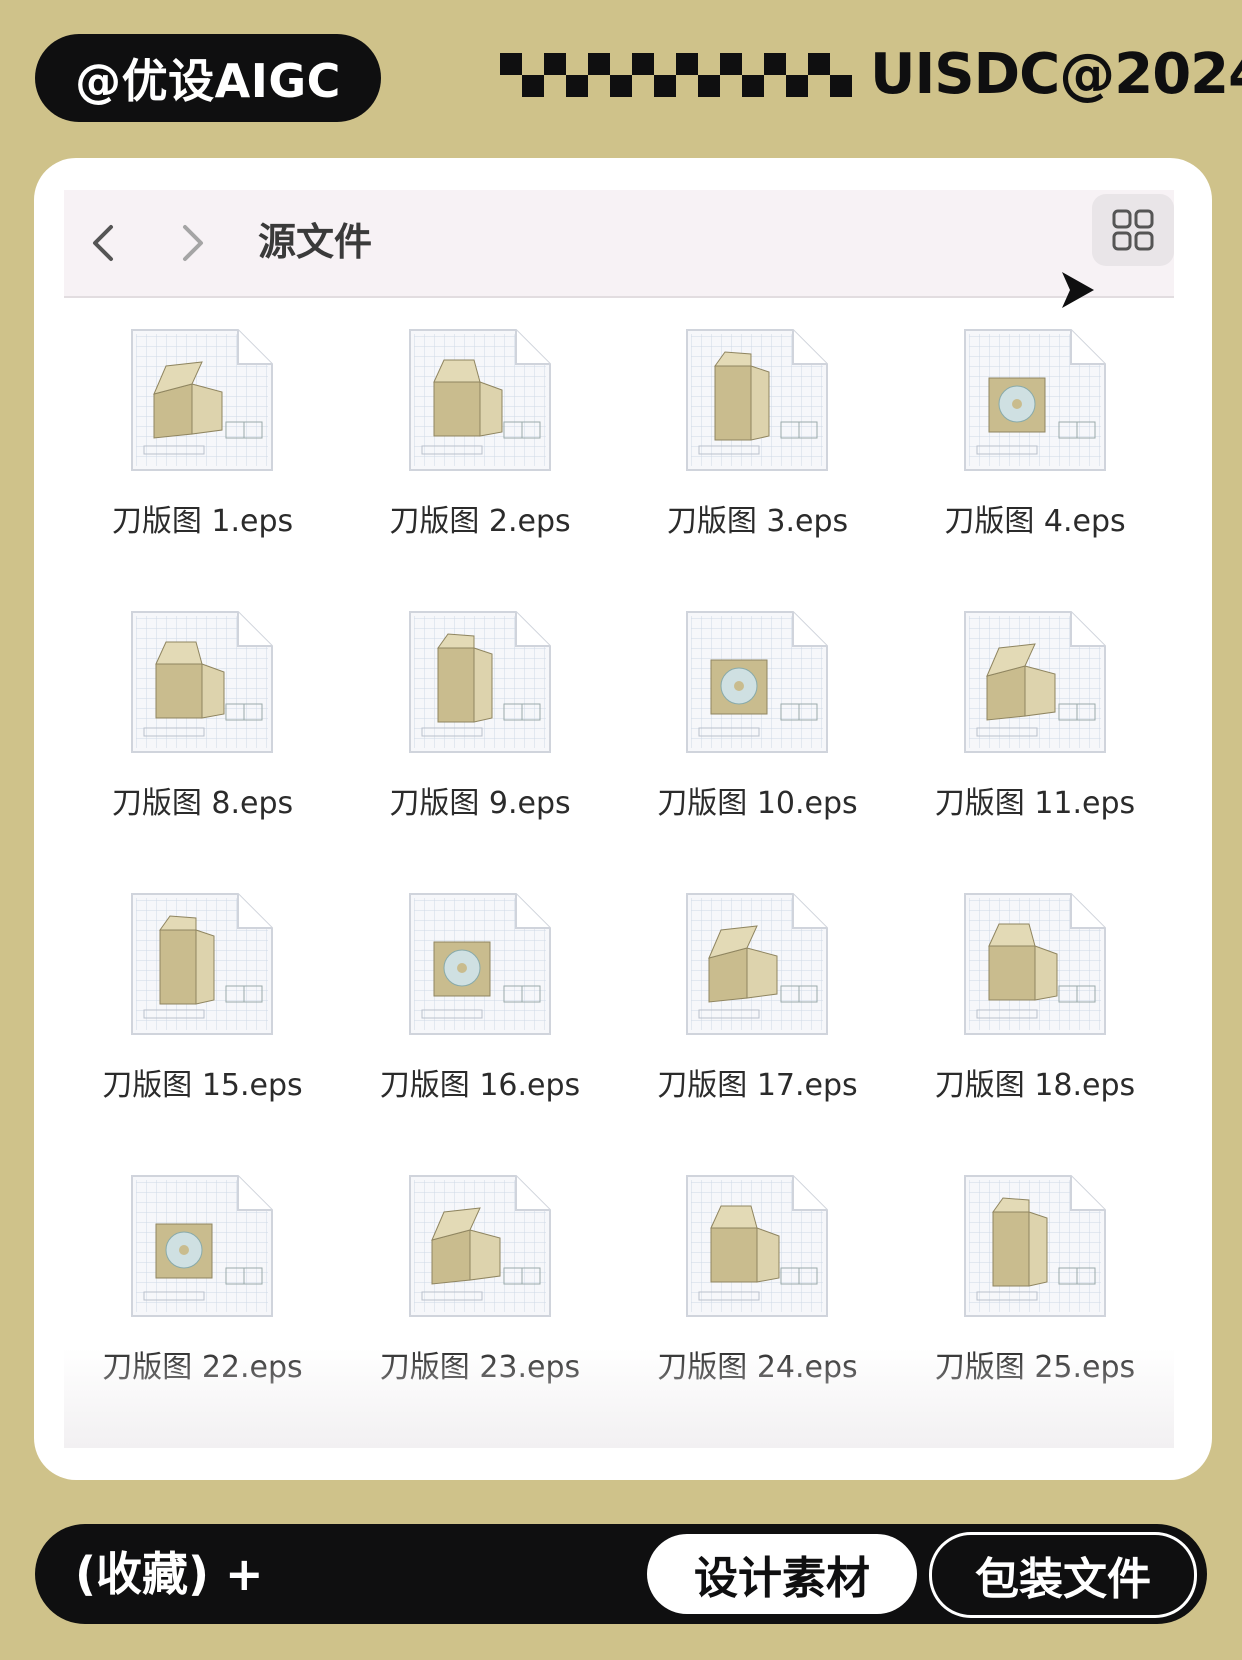 Image resolution: width=1242 pixels, height=1660 pixels. I want to click on file-item: 刀版图 16.eps, so click(480, 1031).